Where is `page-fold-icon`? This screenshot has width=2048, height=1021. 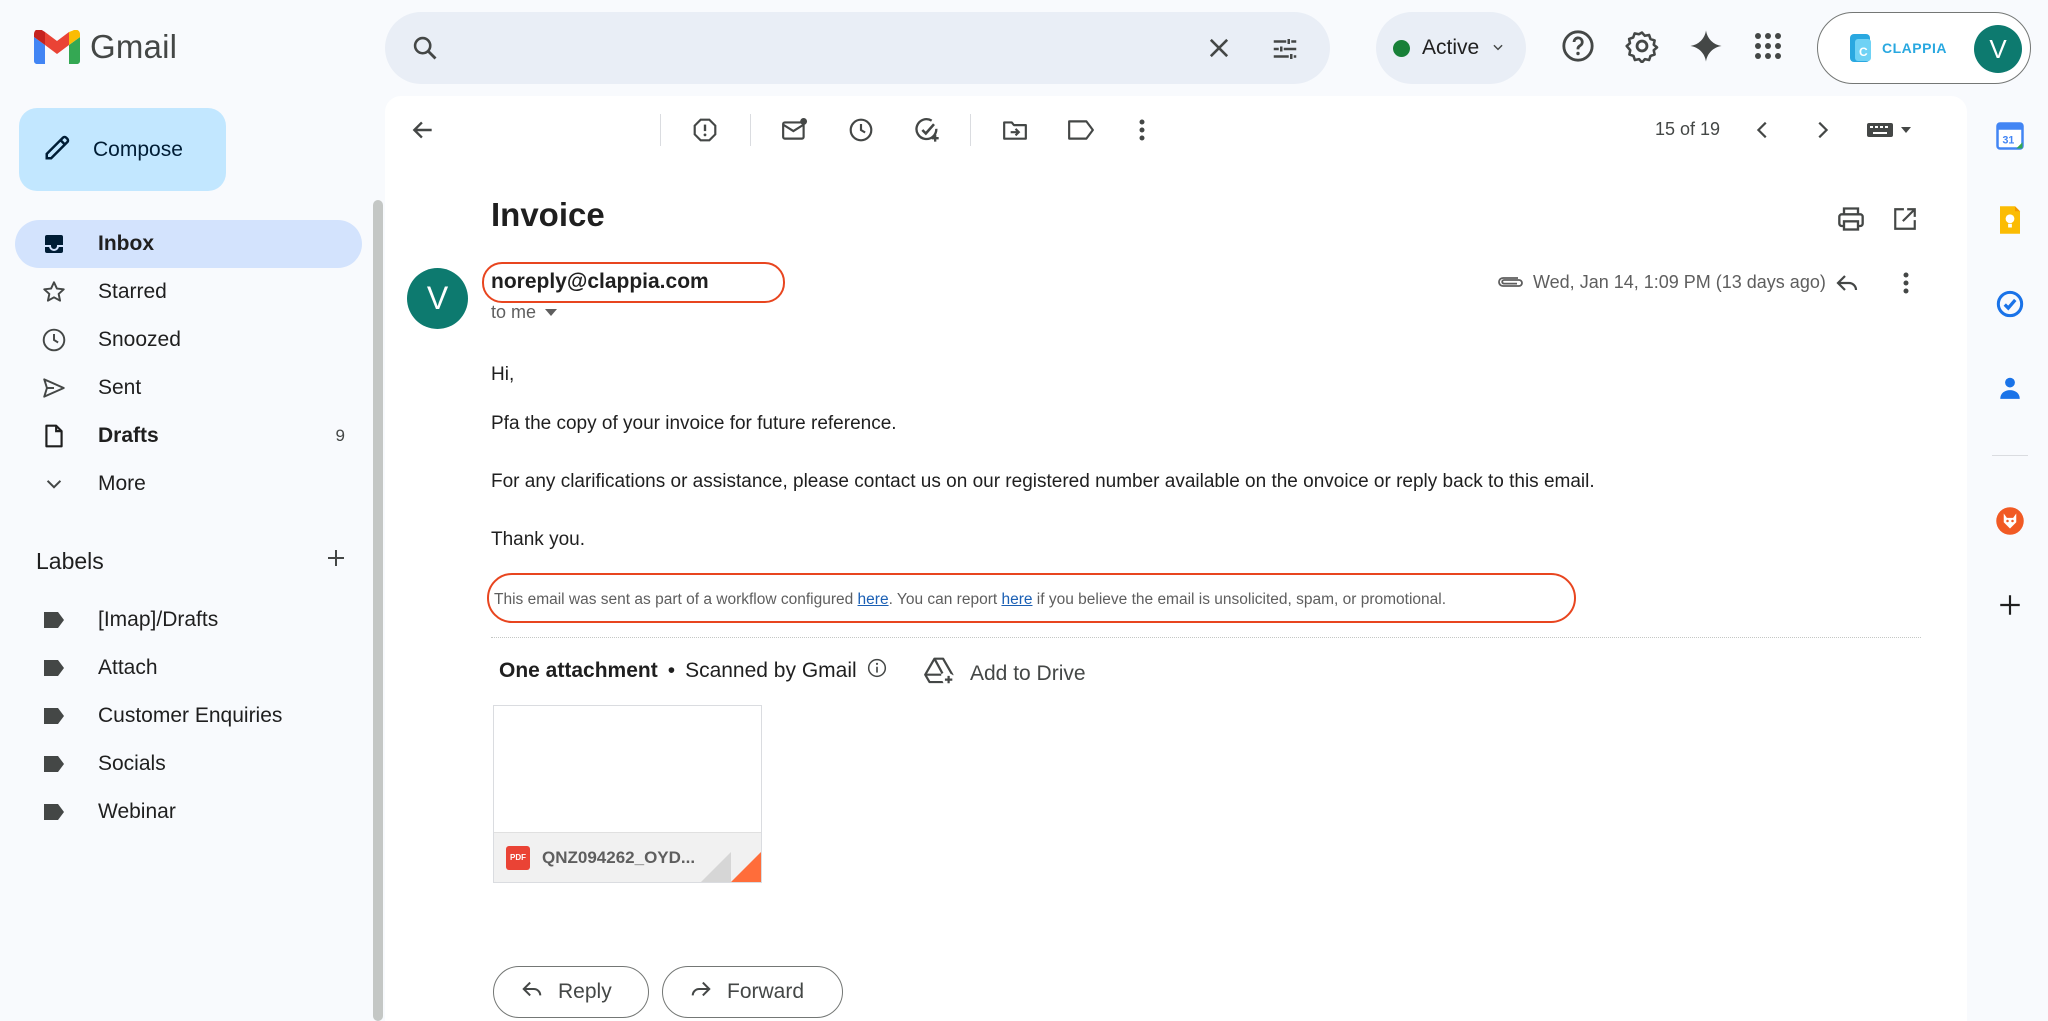 page-fold-icon is located at coordinates (746, 867).